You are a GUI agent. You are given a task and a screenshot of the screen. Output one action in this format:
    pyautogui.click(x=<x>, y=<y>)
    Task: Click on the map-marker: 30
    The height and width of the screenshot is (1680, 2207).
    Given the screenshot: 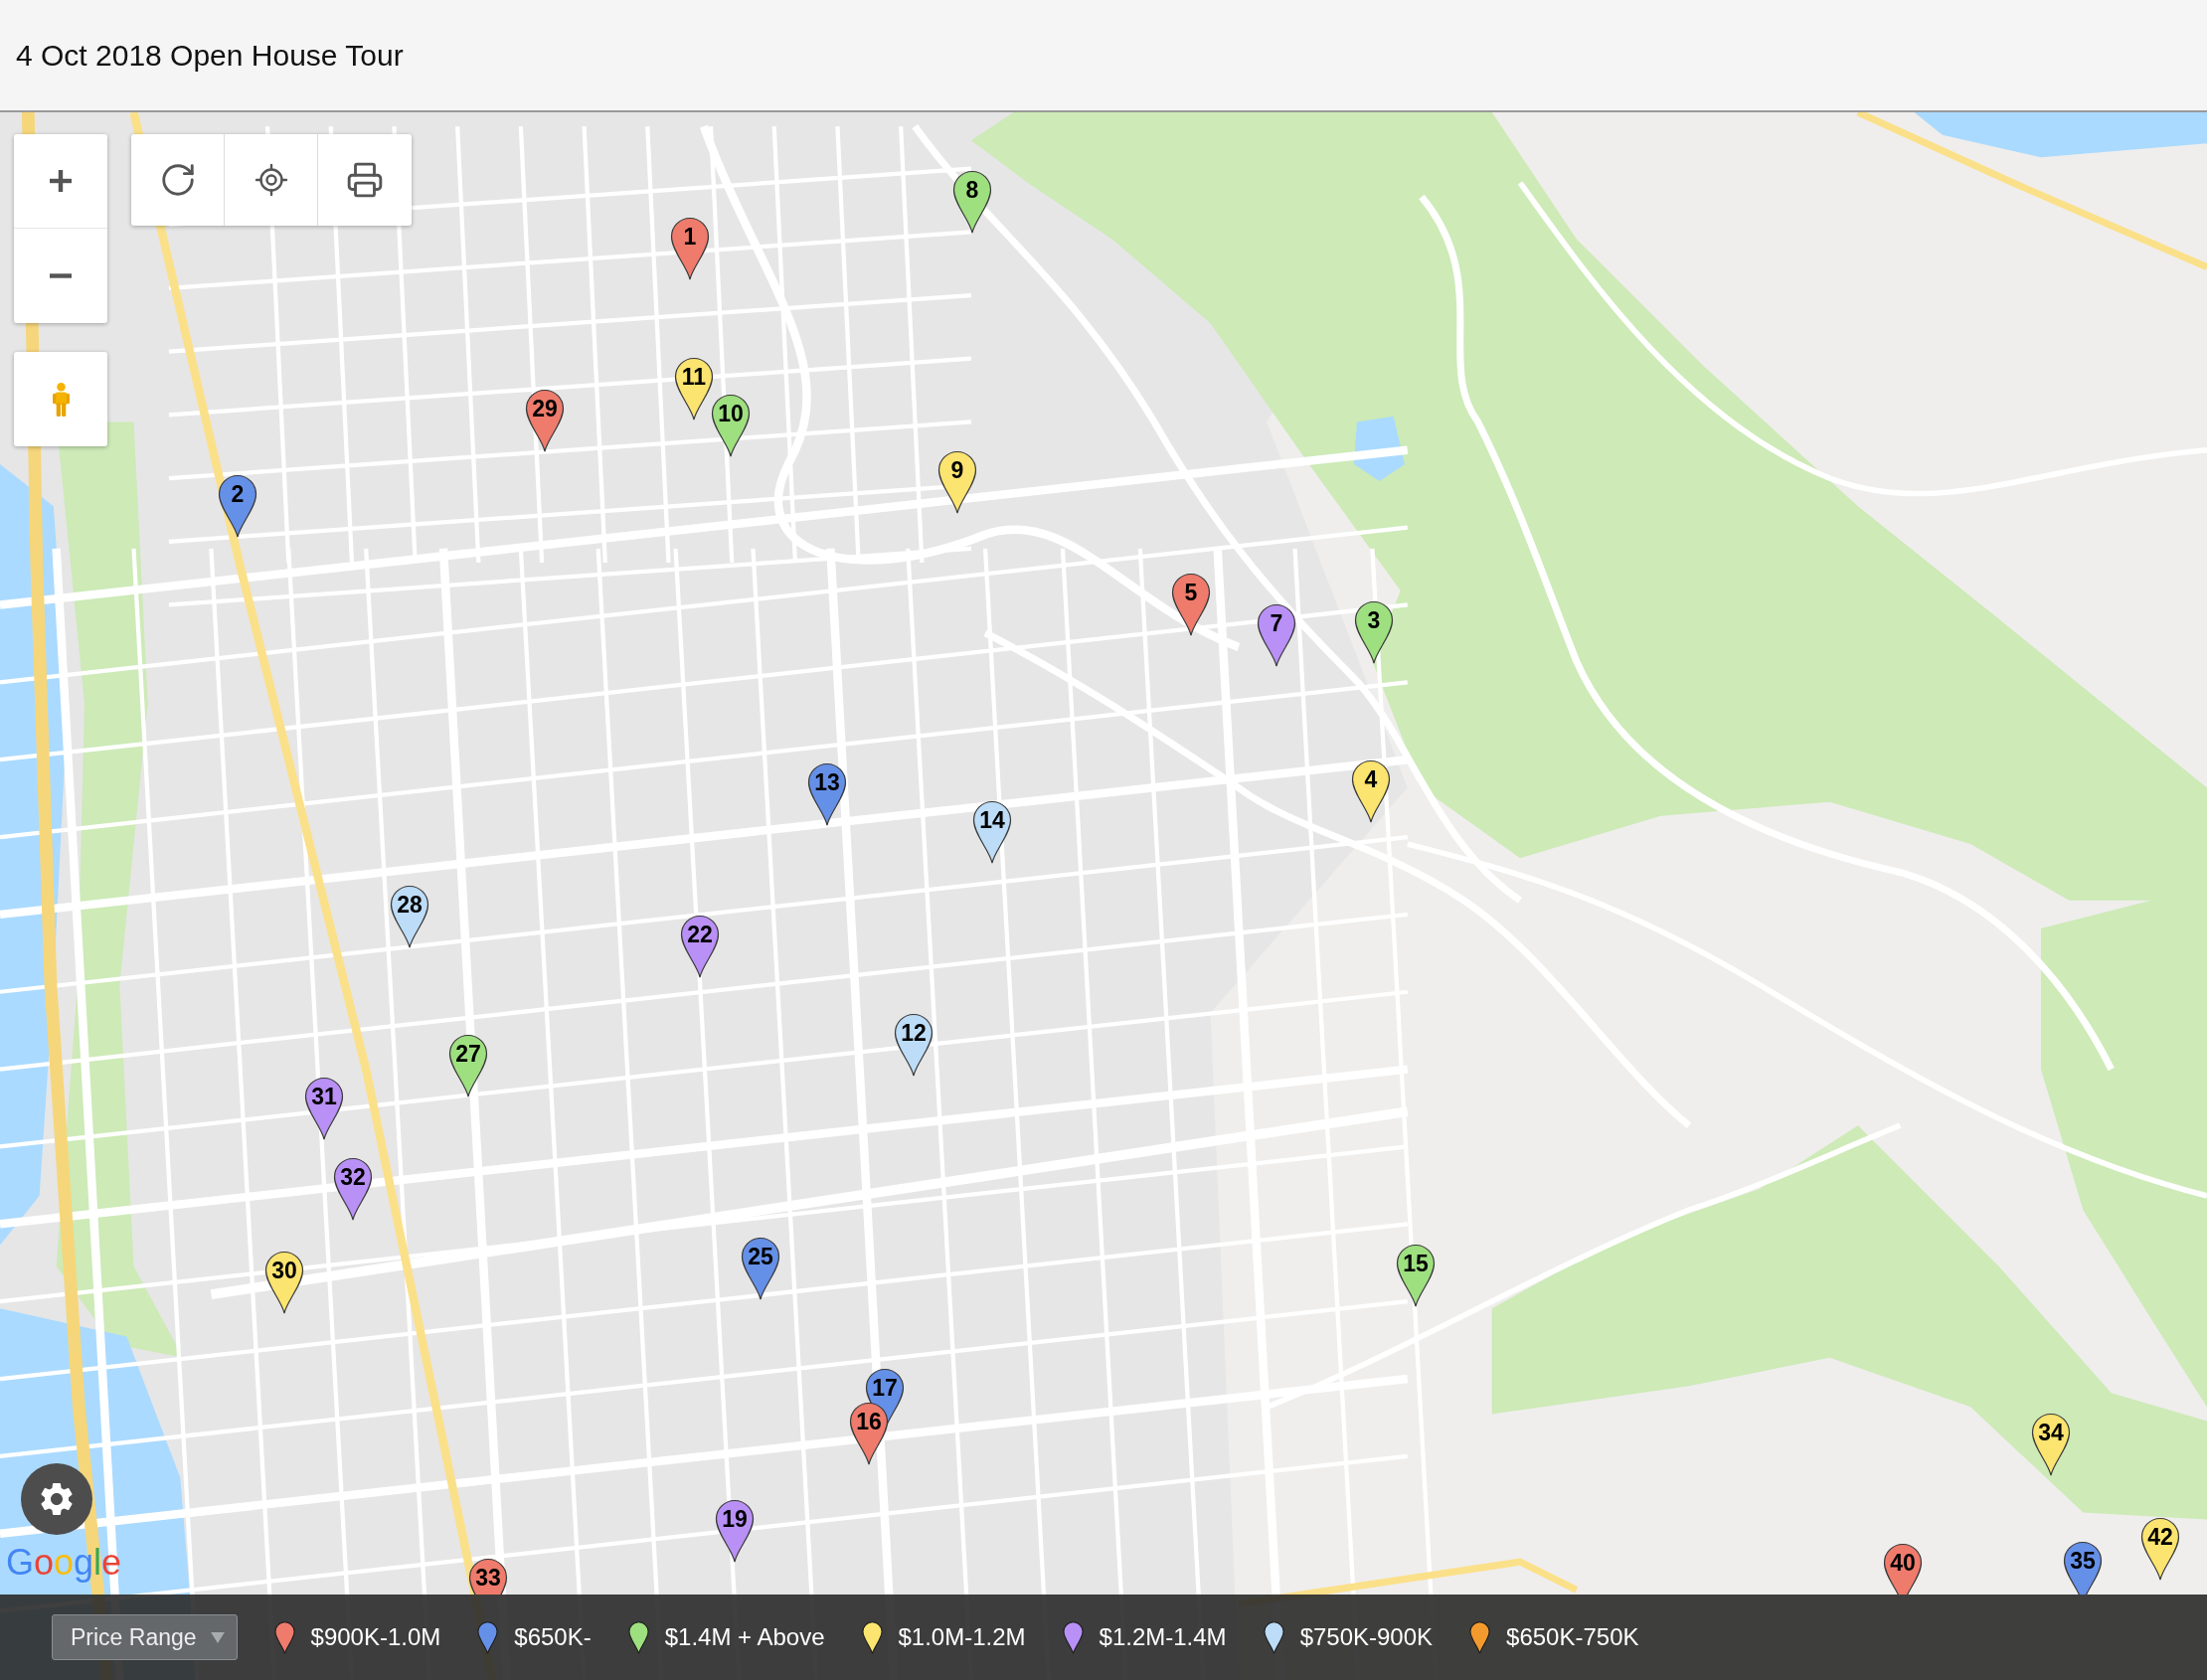 What is the action you would take?
    pyautogui.click(x=284, y=1282)
    